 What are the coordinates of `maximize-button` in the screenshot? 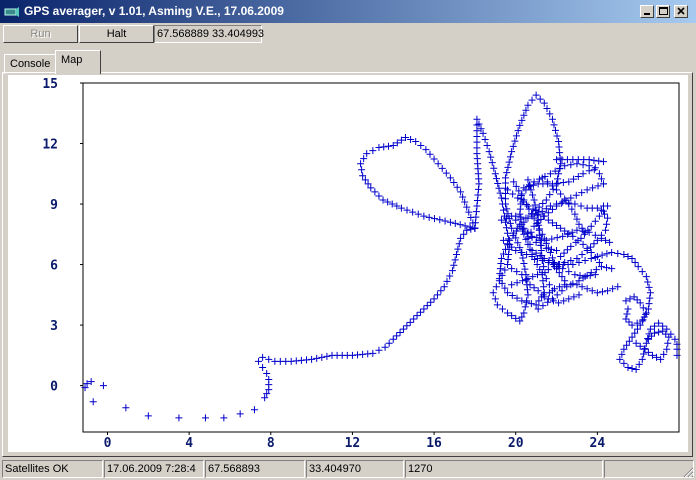 It's located at (663, 11).